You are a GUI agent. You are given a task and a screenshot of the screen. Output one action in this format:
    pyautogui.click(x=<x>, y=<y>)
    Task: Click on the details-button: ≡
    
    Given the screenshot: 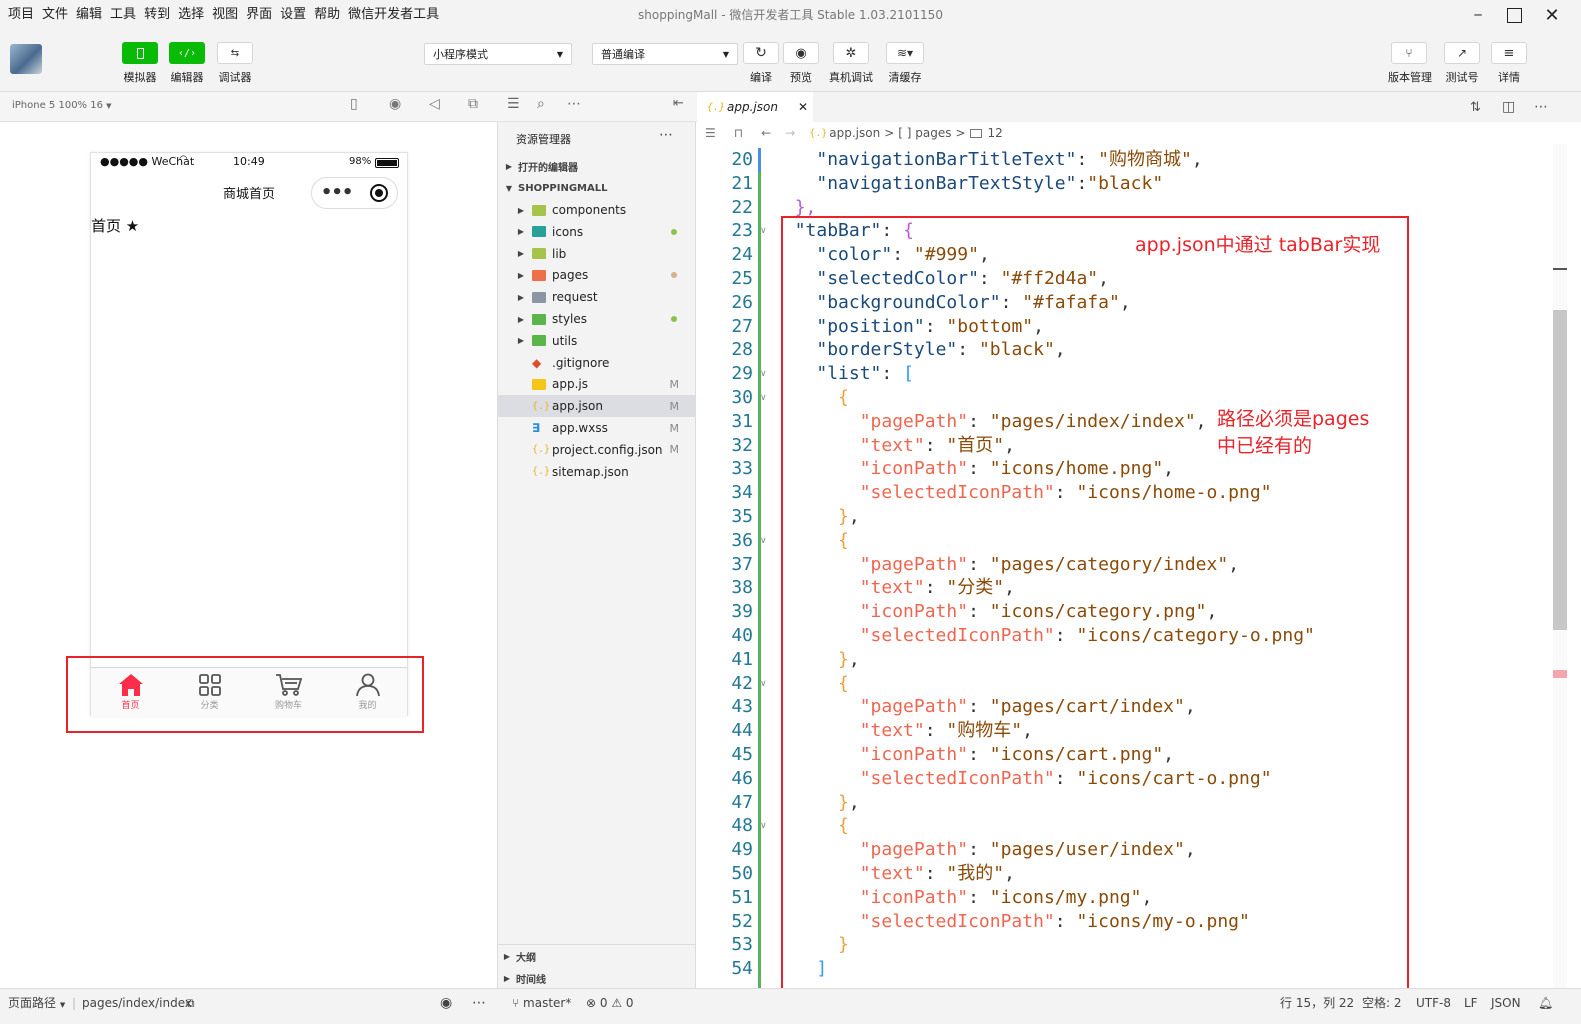 What is the action you would take?
    pyautogui.click(x=1509, y=53)
    